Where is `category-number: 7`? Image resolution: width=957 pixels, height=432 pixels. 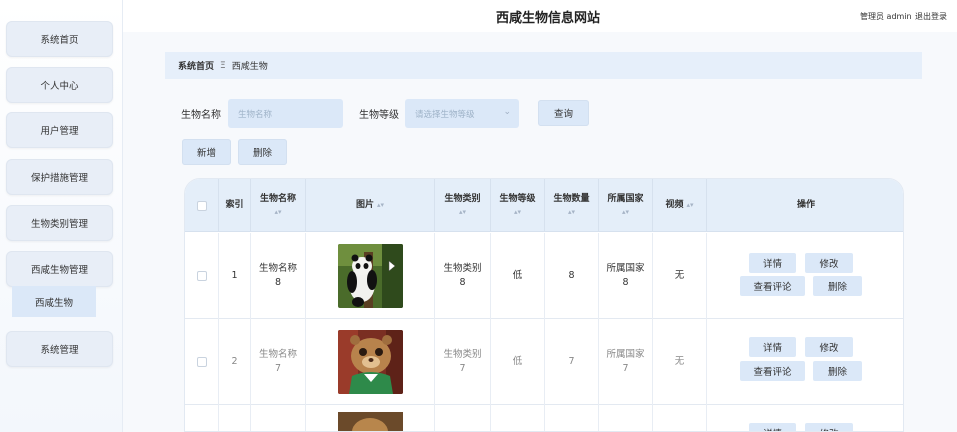 category-number: 7 is located at coordinates (462, 368).